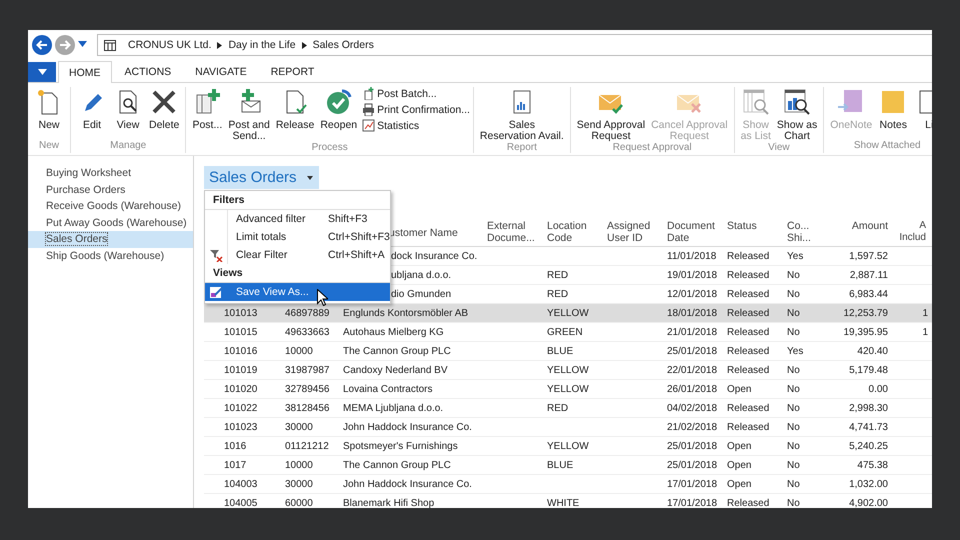 This screenshot has width=960, height=540. I want to click on ribbon-tab: REPORT, so click(293, 71).